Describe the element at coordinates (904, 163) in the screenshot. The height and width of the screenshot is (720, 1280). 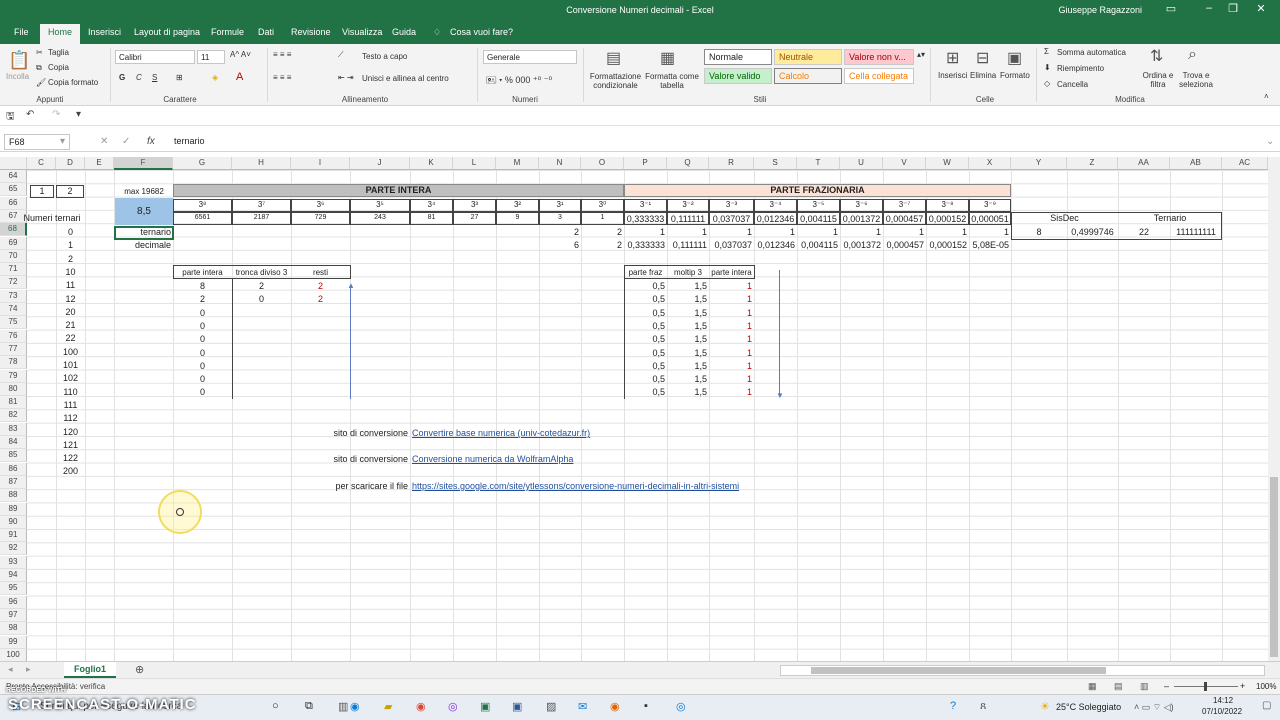
I see `column-header: V` at that location.